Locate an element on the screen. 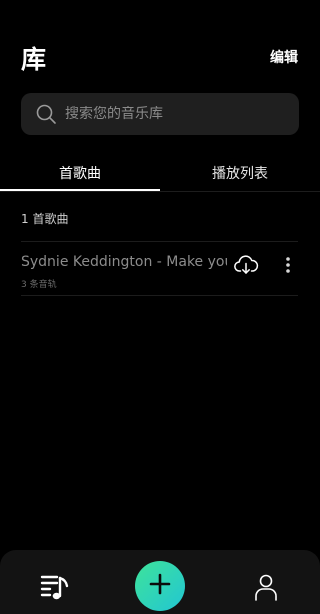 The image size is (320, 614). search-input is located at coordinates (182, 114).